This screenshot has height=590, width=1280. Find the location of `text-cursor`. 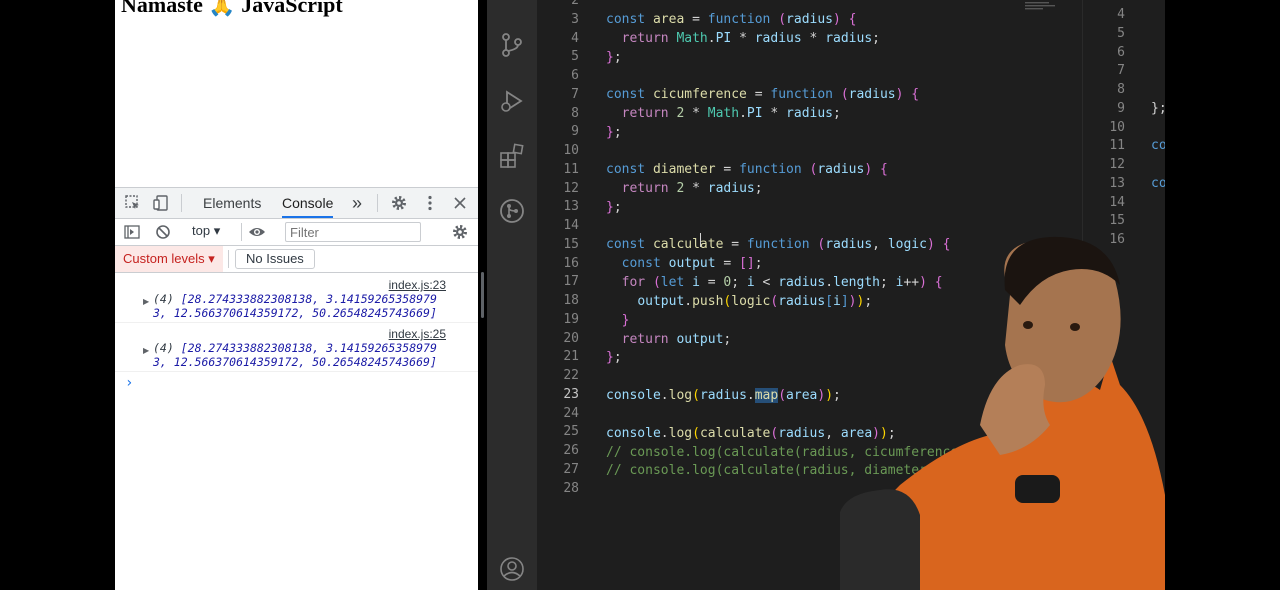

text-cursor is located at coordinates (700, 240).